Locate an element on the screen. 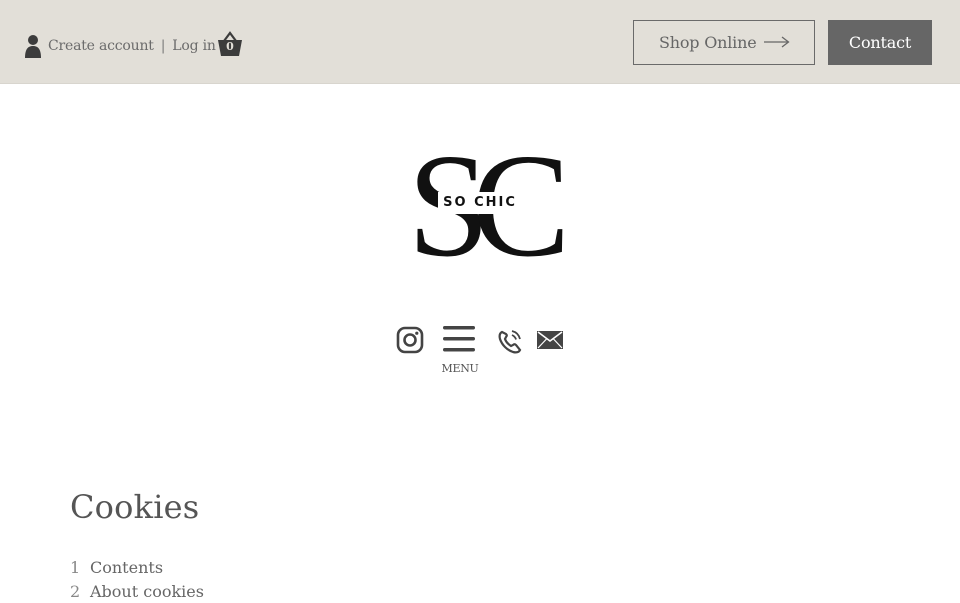 The image size is (960, 603). toc-number: 2 is located at coordinates (75, 591).